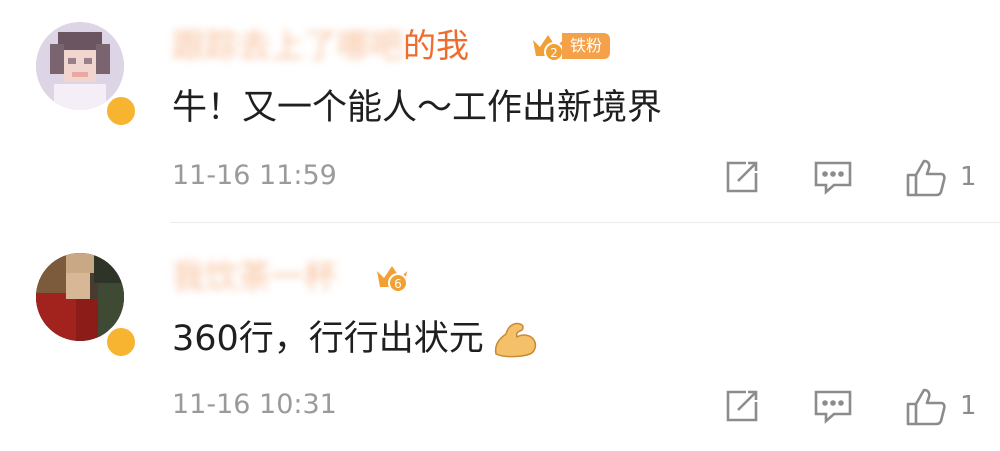 The width and height of the screenshot is (1000, 451). What do you see at coordinates (254, 175) in the screenshot?
I see `timestamp: 11-16 11:59` at bounding box center [254, 175].